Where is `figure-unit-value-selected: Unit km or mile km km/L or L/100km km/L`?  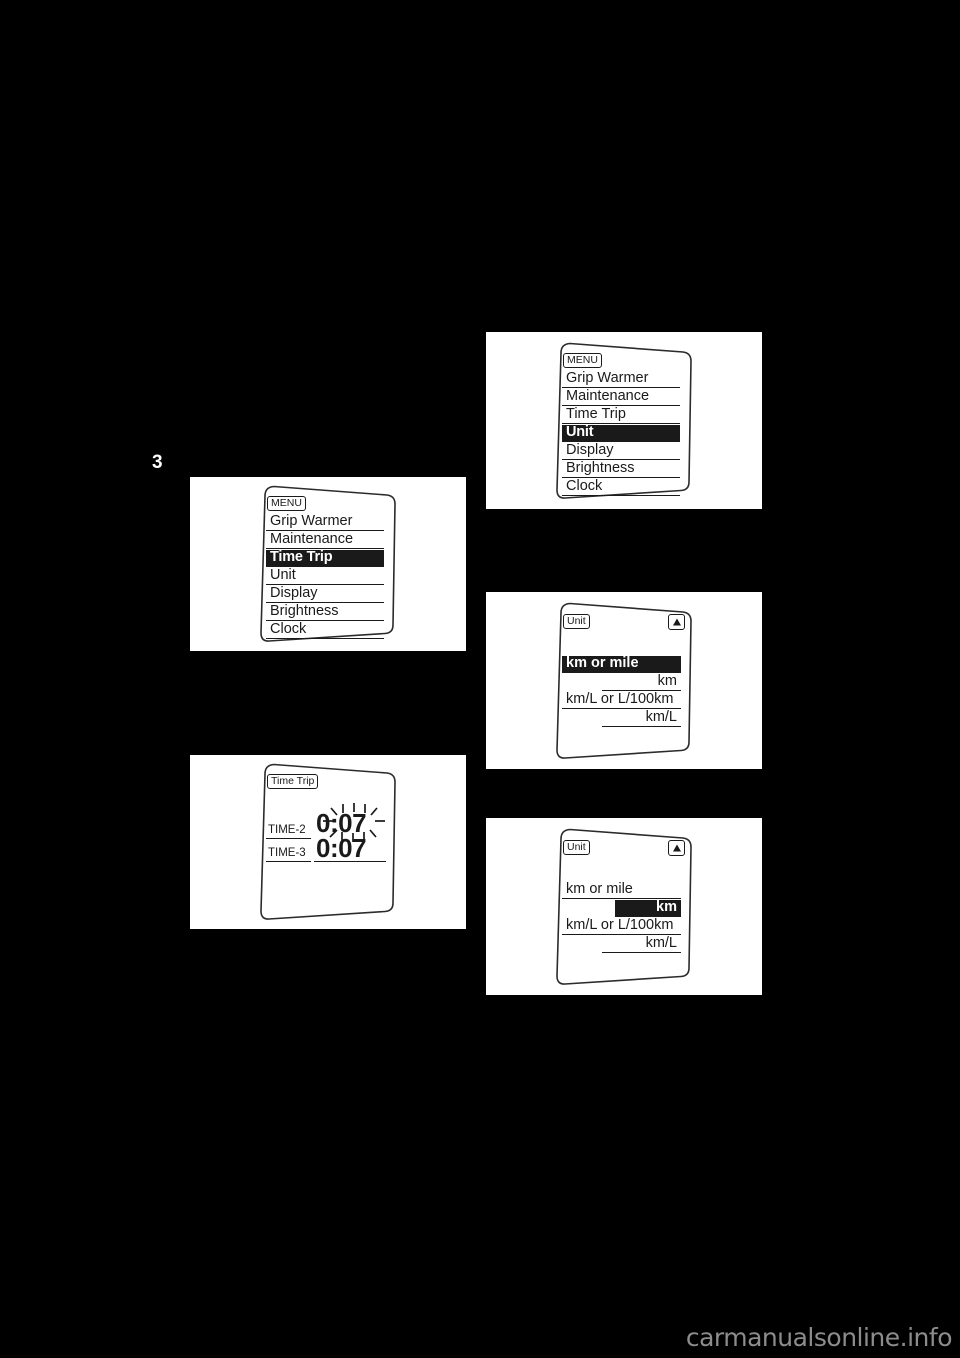
figure-unit-value-selected: Unit km or mile km km/L or L/100km km/L is located at coordinates (624, 906).